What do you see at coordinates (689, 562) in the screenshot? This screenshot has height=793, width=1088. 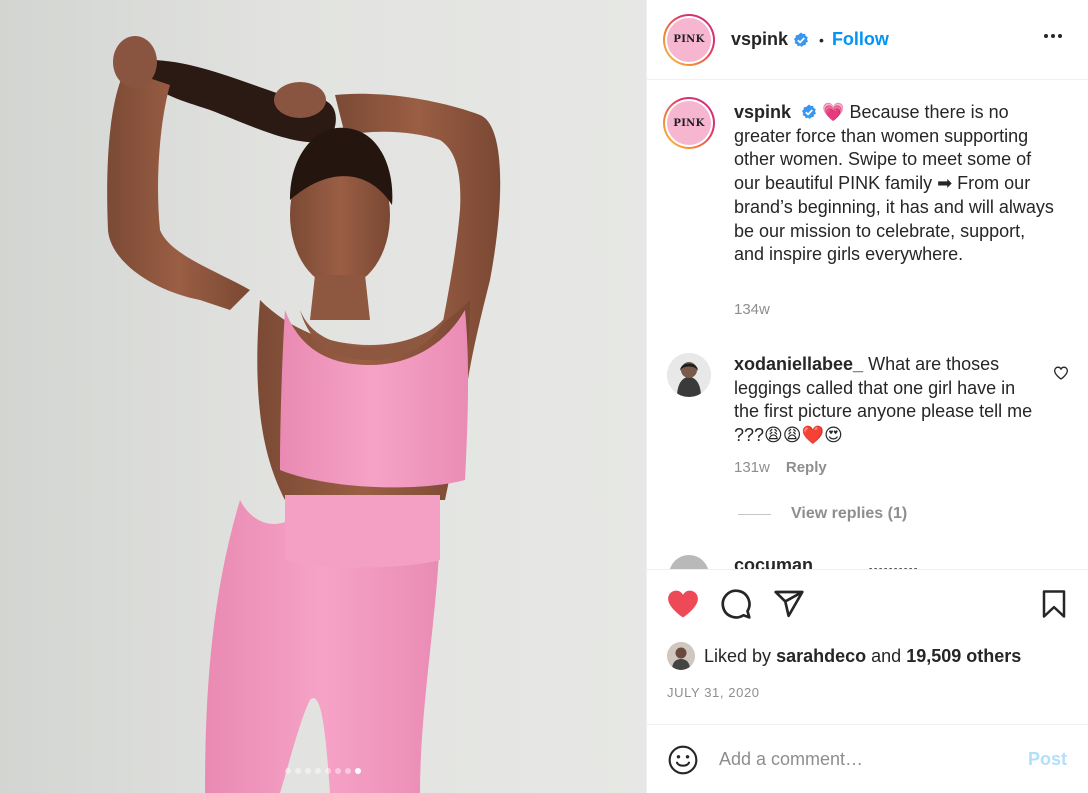 I see `next-commenter-avatar` at bounding box center [689, 562].